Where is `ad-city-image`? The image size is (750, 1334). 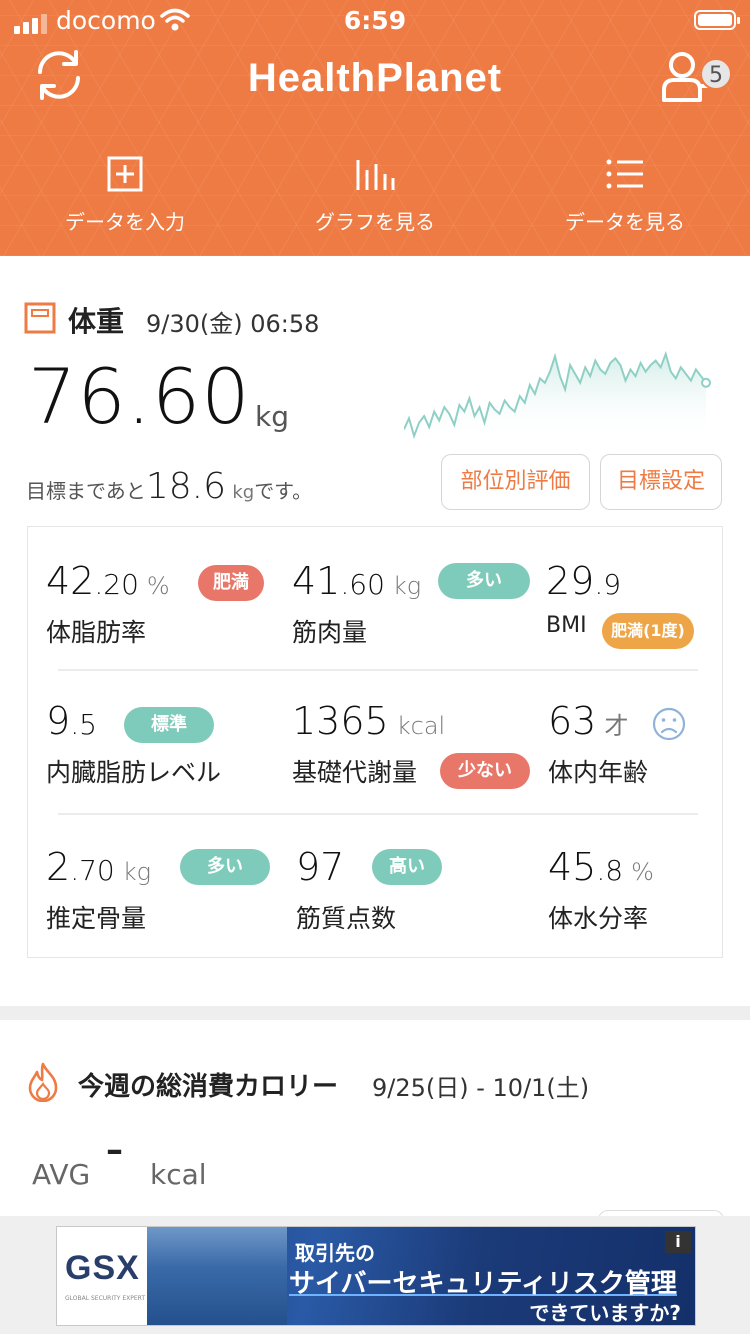
ad-city-image is located at coordinates (217, 1276).